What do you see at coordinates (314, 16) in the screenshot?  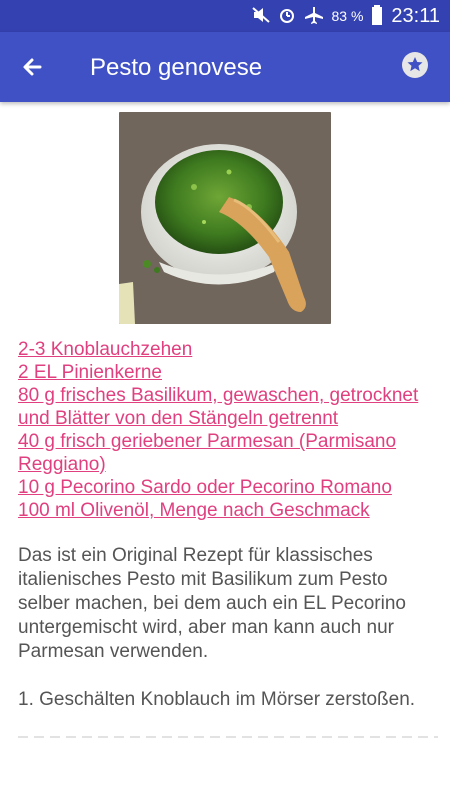 I see `airplane-icon` at bounding box center [314, 16].